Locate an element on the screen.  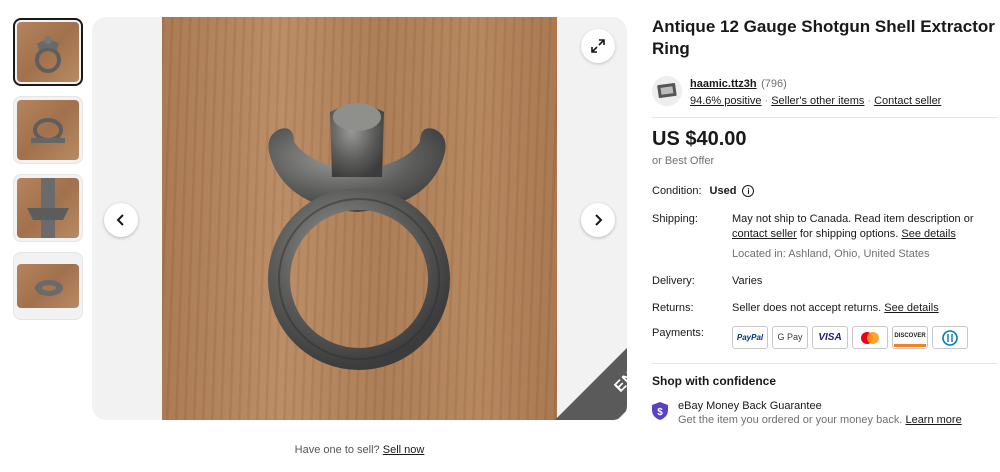
sell-now-link: Sell now is located at coordinates (404, 450).